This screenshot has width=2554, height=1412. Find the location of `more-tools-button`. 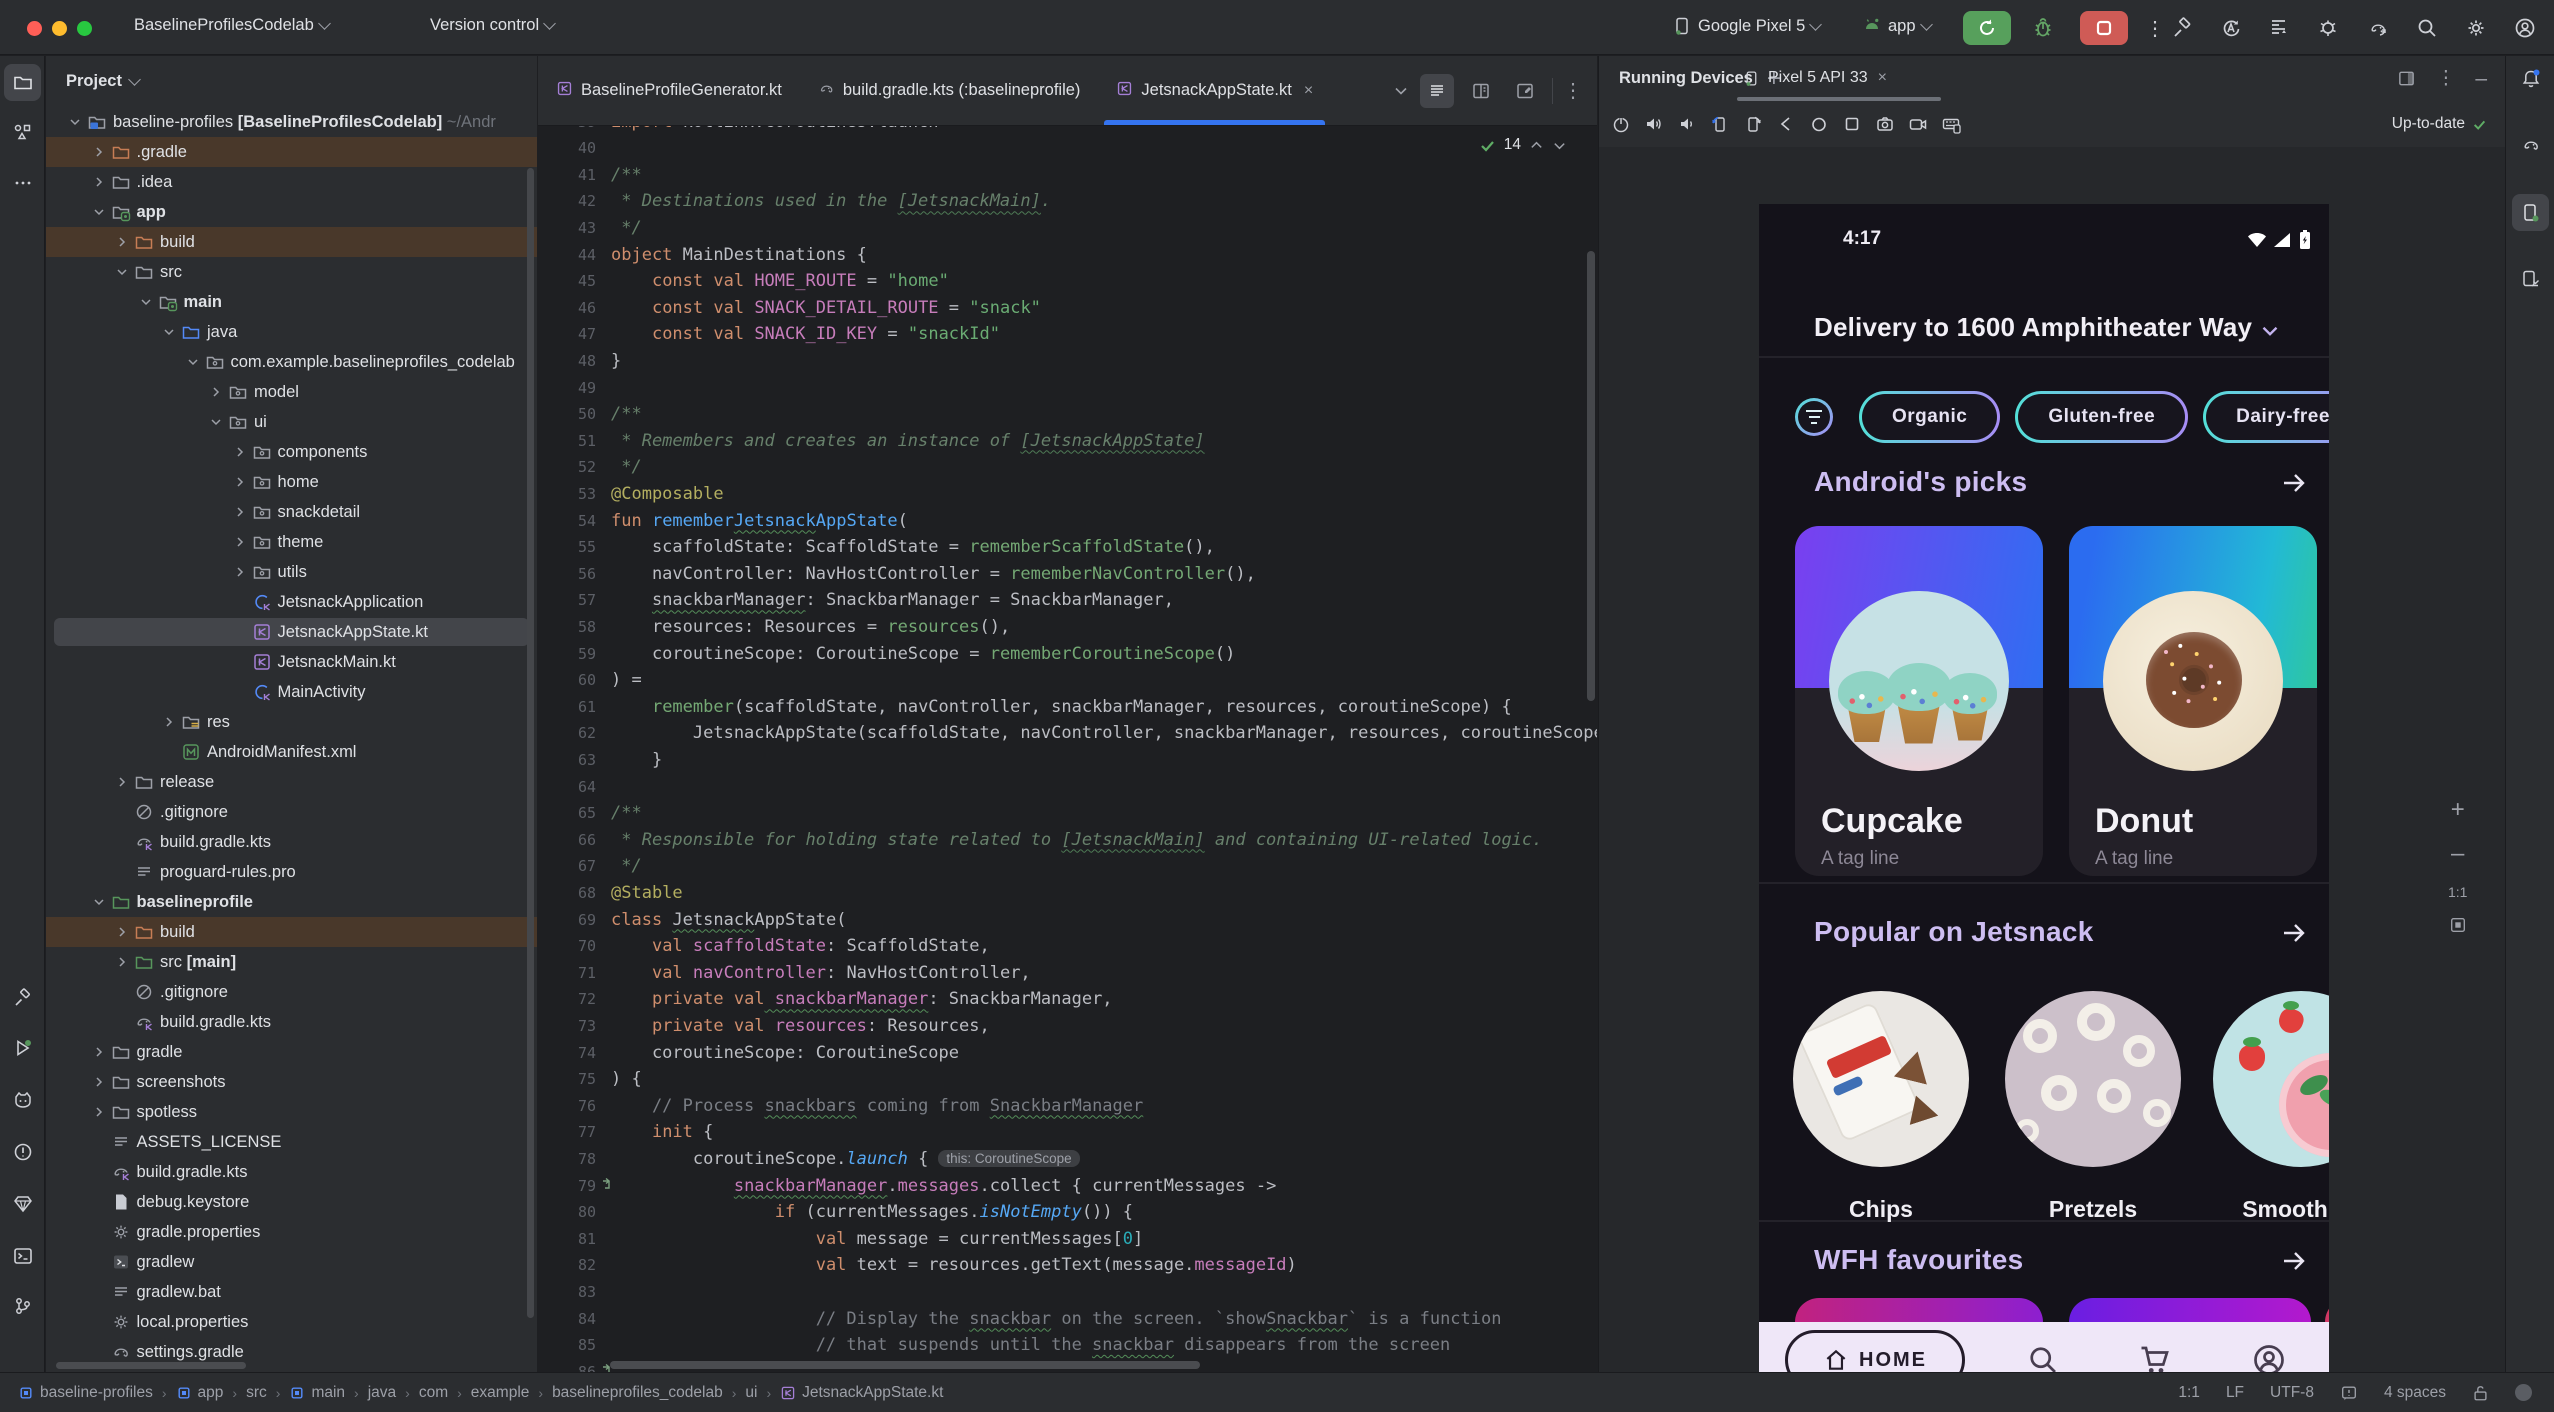

more-tools-button is located at coordinates (22, 182).